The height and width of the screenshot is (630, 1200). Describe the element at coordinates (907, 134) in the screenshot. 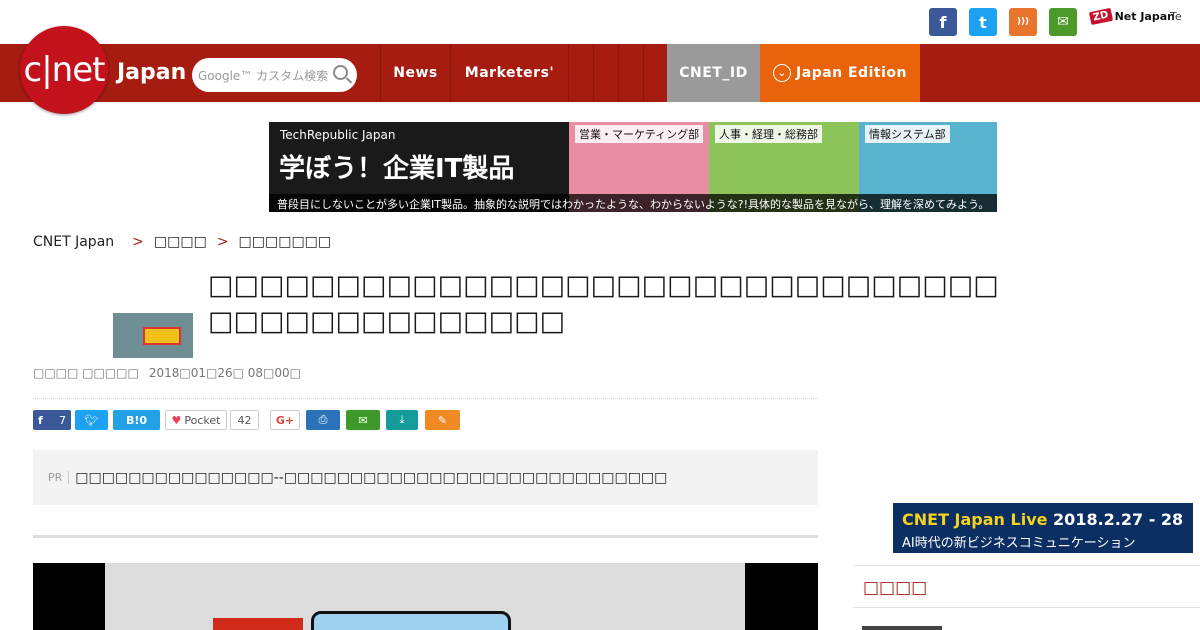

I see `banner-dept-it: 情報システム部` at that location.